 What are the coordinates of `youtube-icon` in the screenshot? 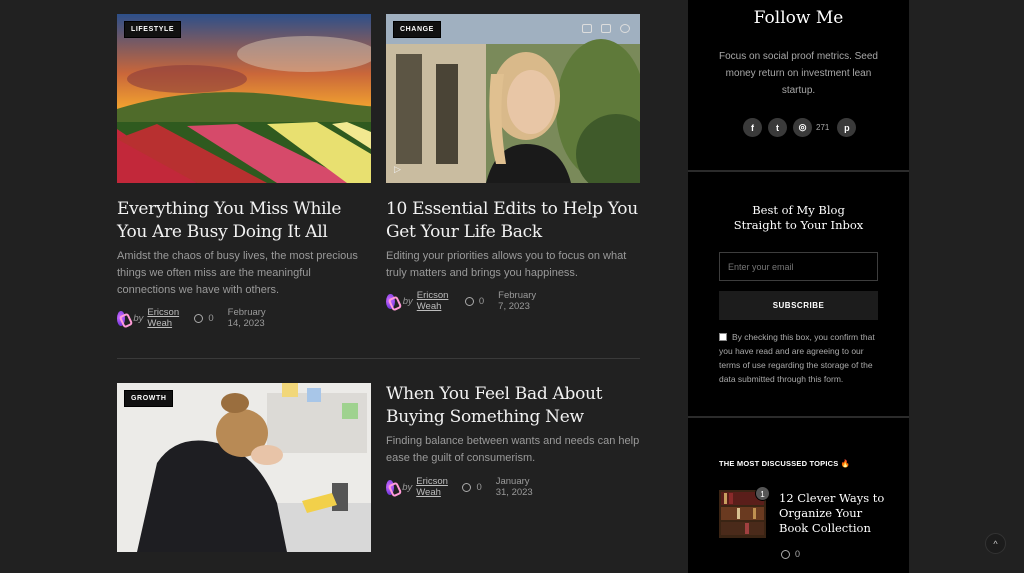 It's located at (587, 28).